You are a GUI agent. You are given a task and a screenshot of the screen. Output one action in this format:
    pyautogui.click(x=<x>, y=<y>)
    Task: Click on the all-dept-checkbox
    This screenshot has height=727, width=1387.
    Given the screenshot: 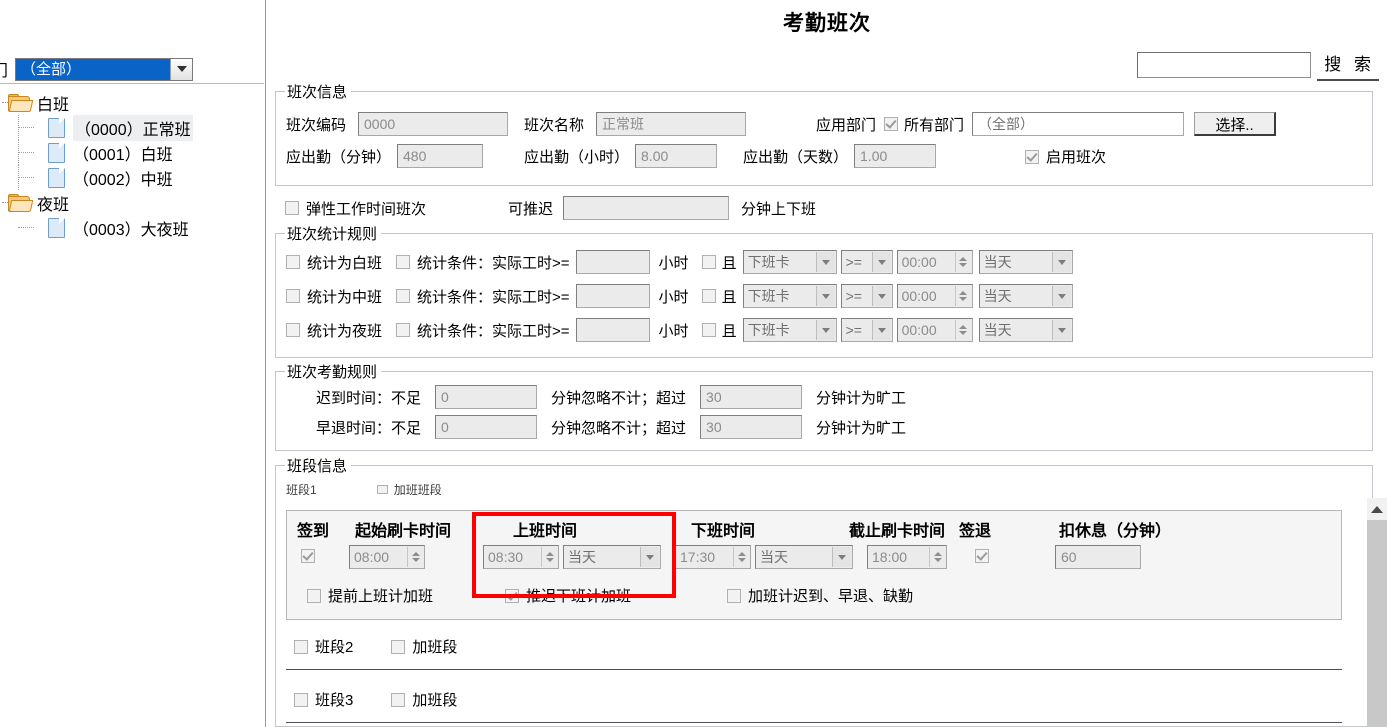 What is the action you would take?
    pyautogui.click(x=891, y=124)
    